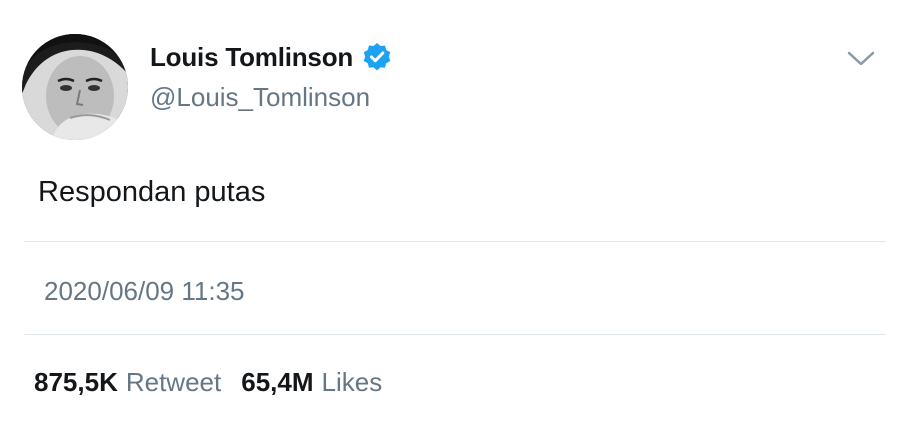 Image resolution: width=907 pixels, height=422 pixels. What do you see at coordinates (861, 59) in the screenshot?
I see `chevron-down-icon` at bounding box center [861, 59].